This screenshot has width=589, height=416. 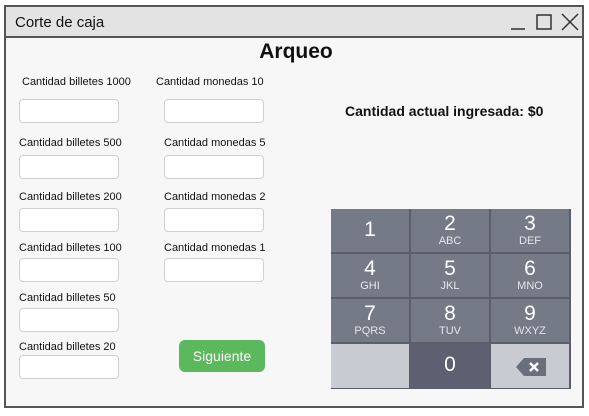 I want to click on backspace-icon, so click(x=531, y=369).